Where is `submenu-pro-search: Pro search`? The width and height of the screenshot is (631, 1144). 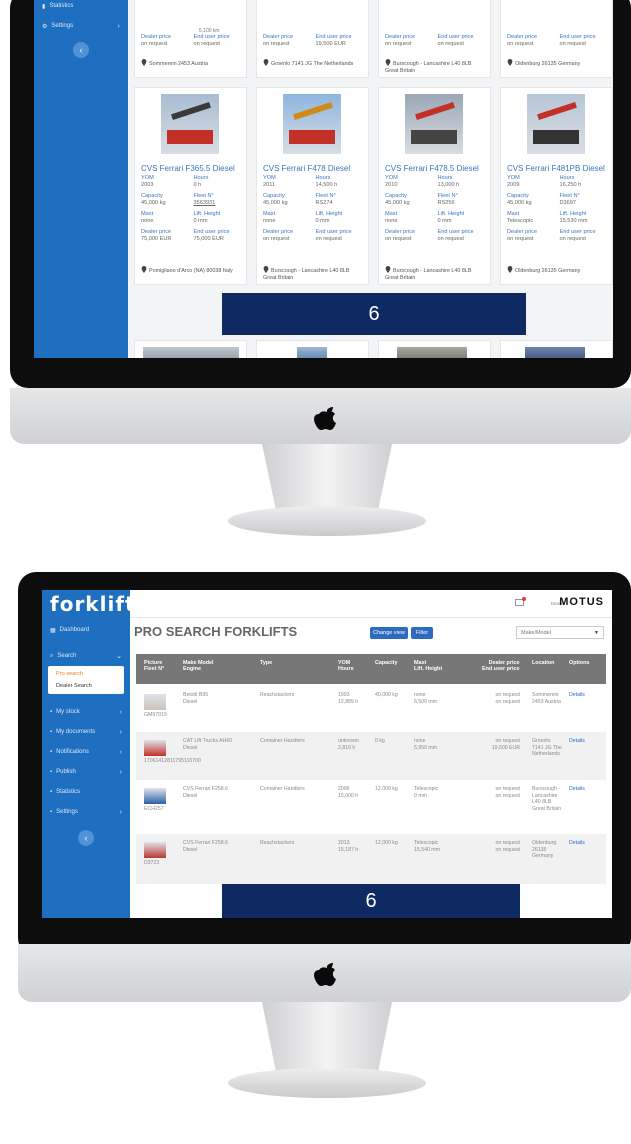
submenu-pro-search: Pro search is located at coordinates (86, 674).